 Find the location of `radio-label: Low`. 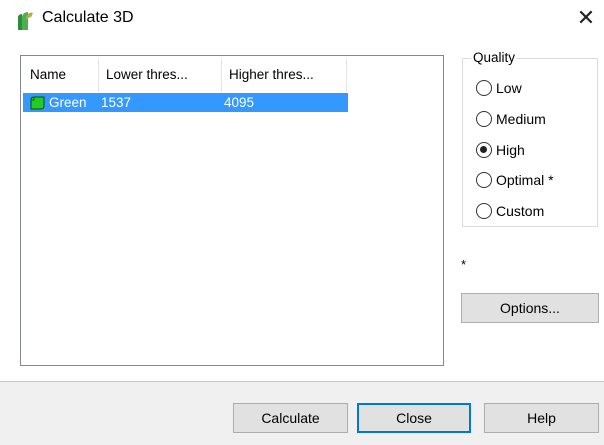

radio-label: Low is located at coordinates (509, 88).